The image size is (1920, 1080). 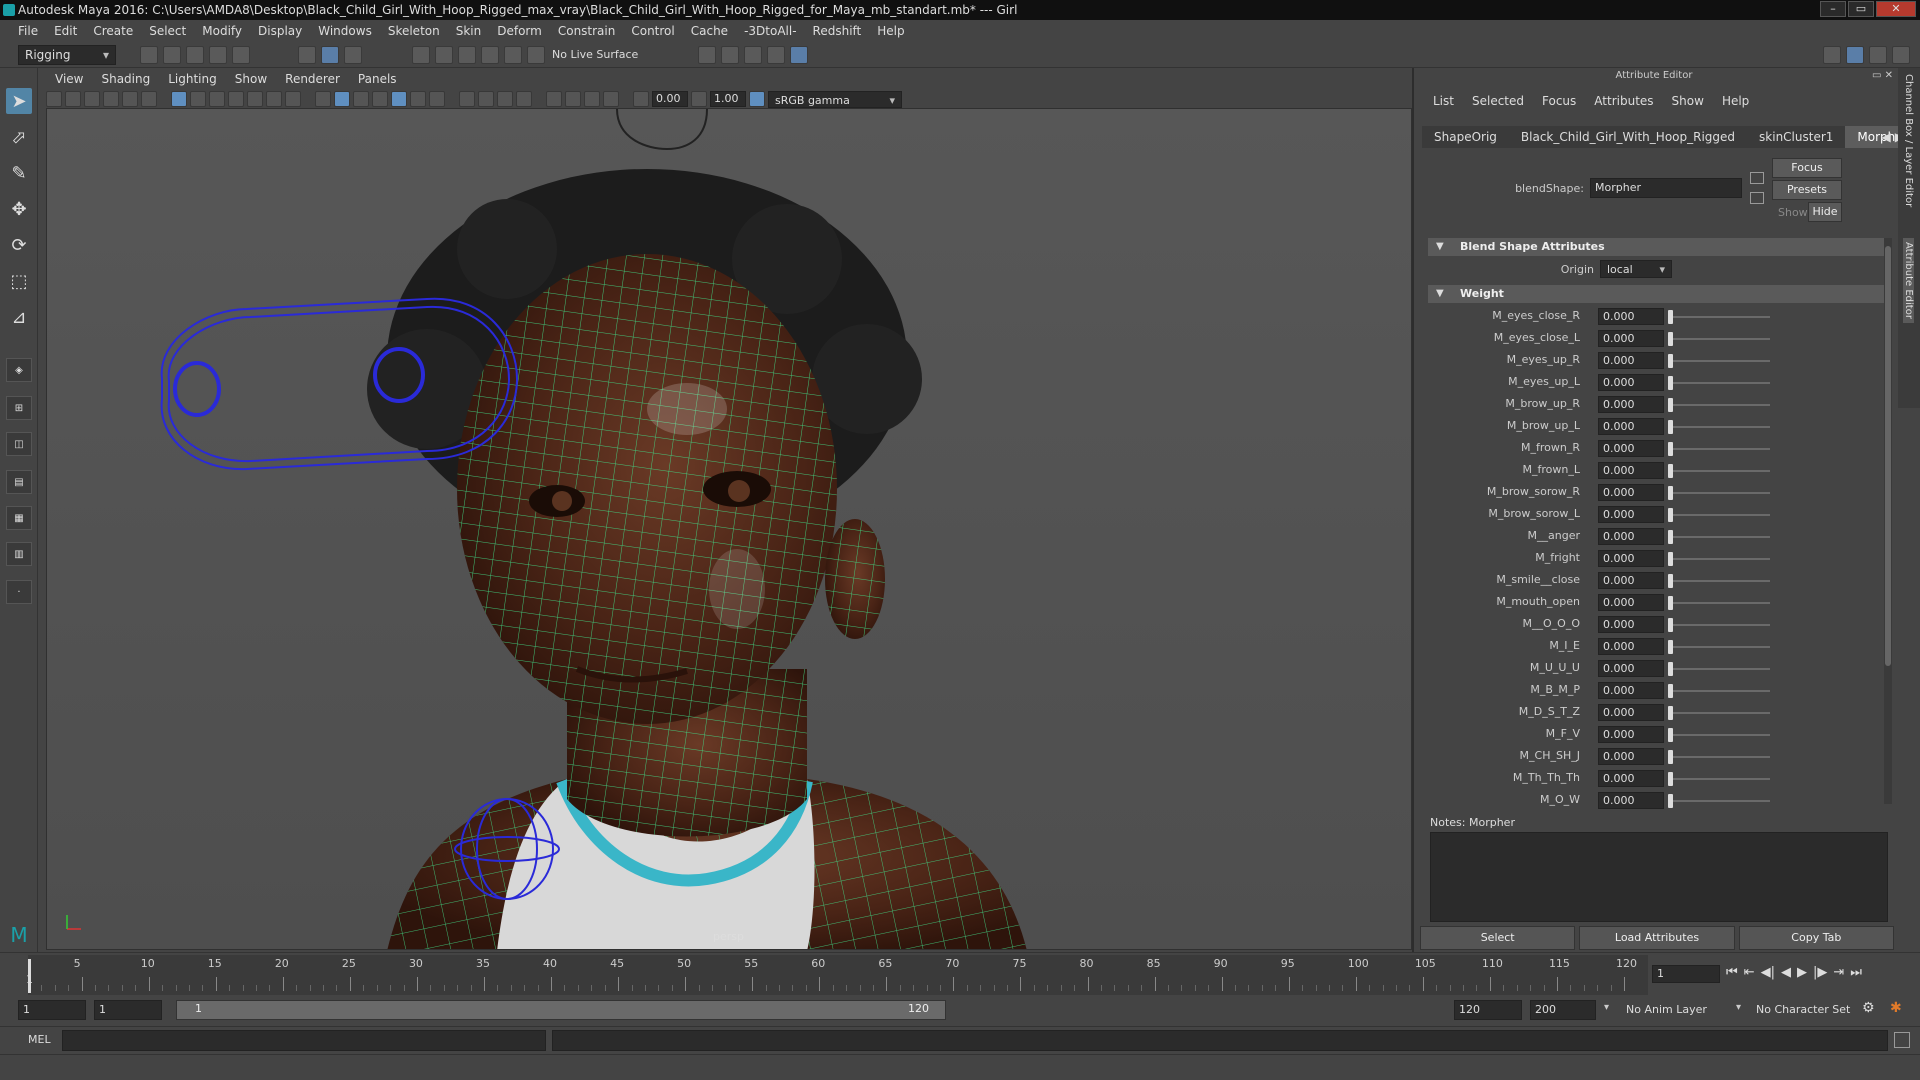 I want to click on safe-action-icon, so click(x=274, y=99).